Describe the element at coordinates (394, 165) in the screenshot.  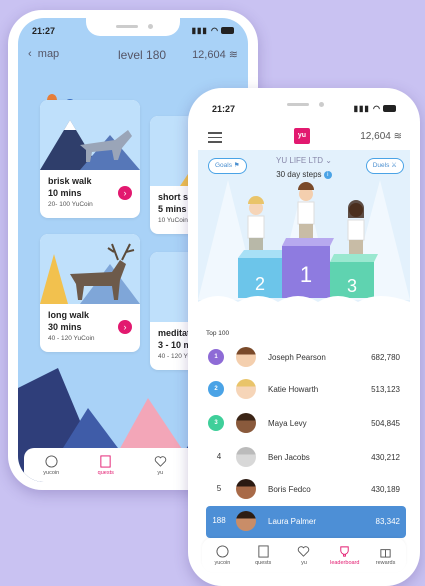
I see `duel-icon: ⚔` at that location.